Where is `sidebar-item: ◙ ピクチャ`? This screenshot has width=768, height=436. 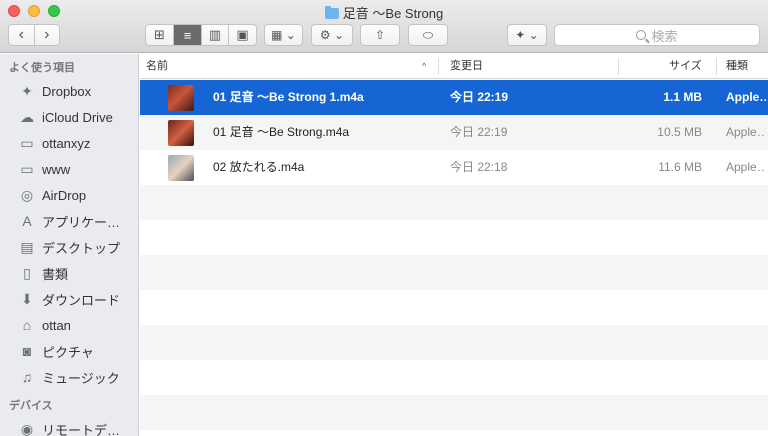
sidebar-item: ◙ ピクチャ is located at coordinates (69, 351).